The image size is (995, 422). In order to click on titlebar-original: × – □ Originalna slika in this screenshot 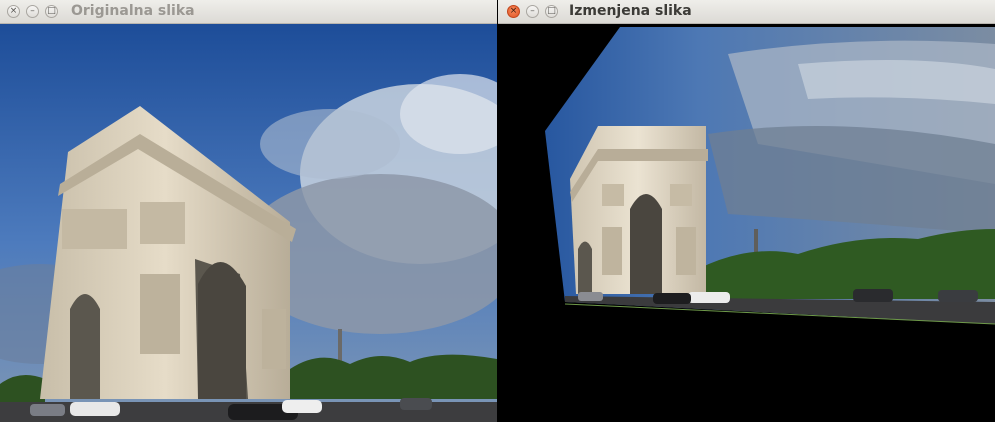, I will do `click(248, 12)`.